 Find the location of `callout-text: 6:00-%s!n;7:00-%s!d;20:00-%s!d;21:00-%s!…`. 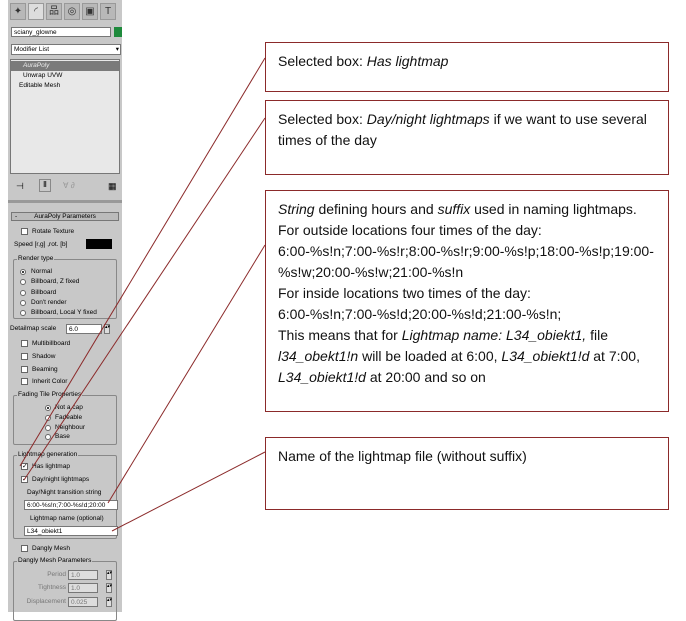

callout-text: 6:00-%s!n;7:00-%s!d;20:00-%s!d;21:00-%s!… is located at coordinates (420, 314).